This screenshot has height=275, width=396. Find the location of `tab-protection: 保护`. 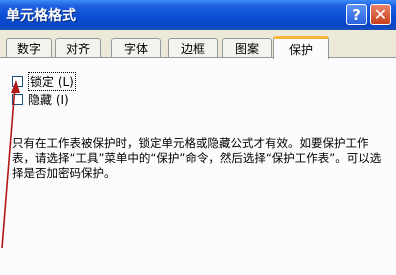

tab-protection: 保护 is located at coordinates (301, 47).